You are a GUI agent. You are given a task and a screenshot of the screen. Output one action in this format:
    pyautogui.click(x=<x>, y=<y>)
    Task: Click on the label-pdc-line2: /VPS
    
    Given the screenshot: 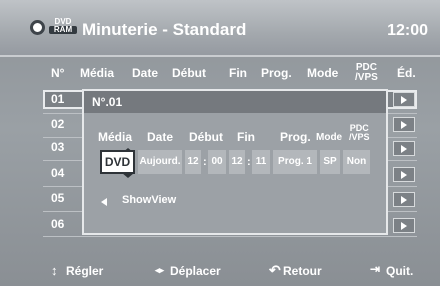 What is the action you would take?
    pyautogui.click(x=359, y=137)
    